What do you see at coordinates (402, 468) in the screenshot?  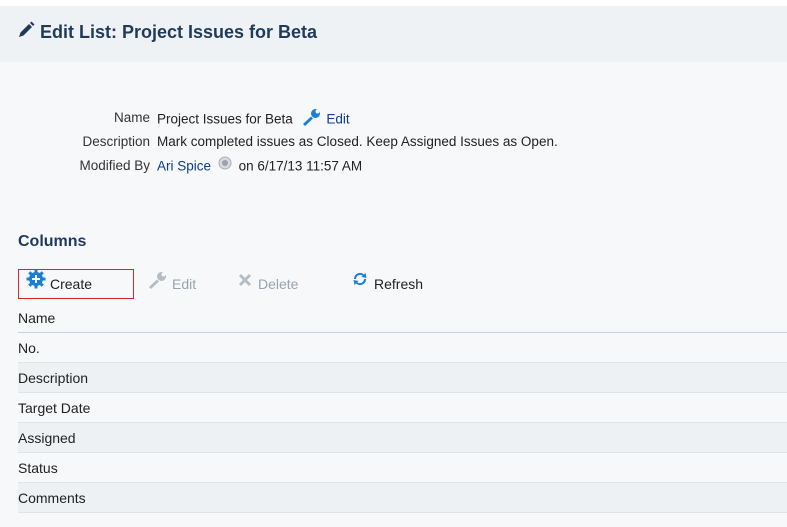 I see `table-row: Status` at bounding box center [402, 468].